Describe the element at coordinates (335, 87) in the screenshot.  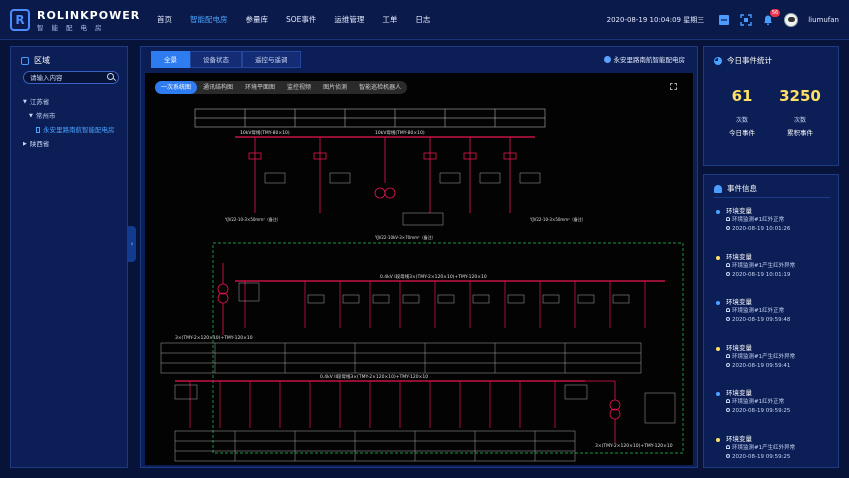
I see `subtab-image-detect: 图片侦测` at that location.